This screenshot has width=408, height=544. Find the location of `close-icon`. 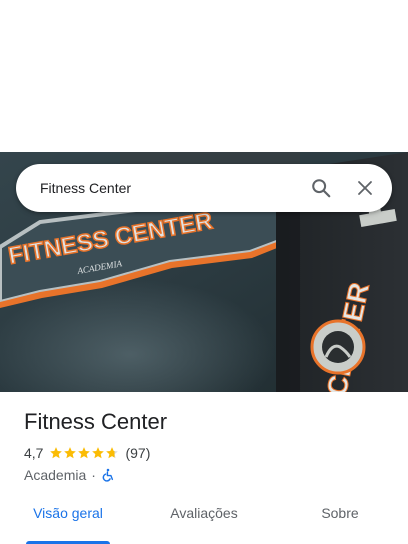

close-icon is located at coordinates (365, 188).